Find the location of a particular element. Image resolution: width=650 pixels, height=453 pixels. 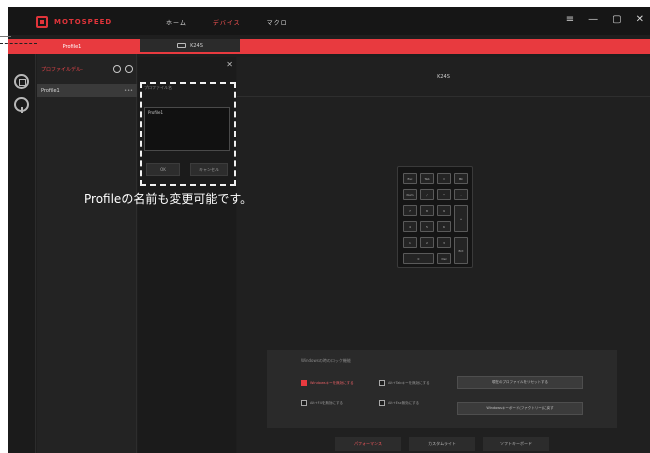

tab-custom-light: カスタムライト is located at coordinates (442, 444).